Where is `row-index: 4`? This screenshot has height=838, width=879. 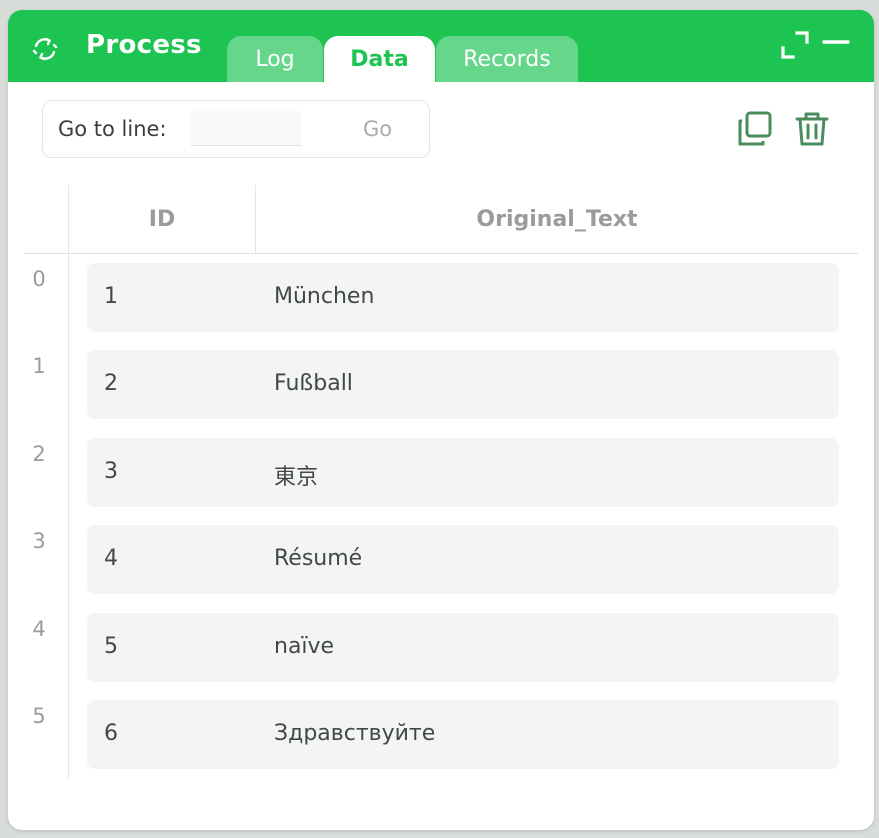 row-index: 4 is located at coordinates (39, 629).